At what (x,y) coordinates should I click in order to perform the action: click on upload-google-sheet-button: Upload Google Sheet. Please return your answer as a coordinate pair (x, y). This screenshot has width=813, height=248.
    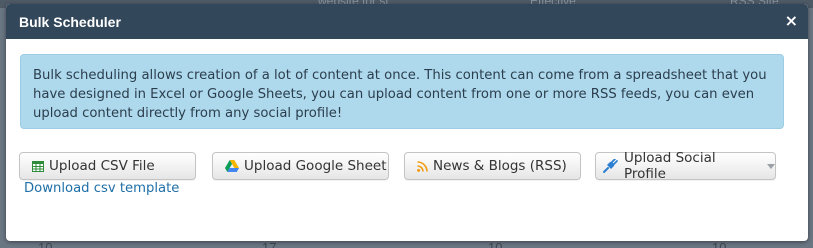
    Looking at the image, I should click on (300, 166).